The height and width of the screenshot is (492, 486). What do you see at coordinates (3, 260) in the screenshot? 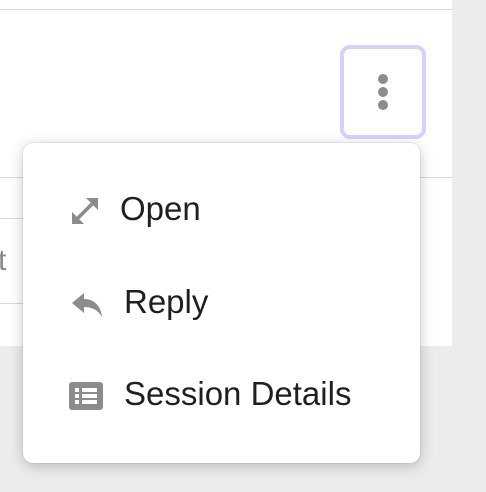
I see `row-truncated-text: t` at bounding box center [3, 260].